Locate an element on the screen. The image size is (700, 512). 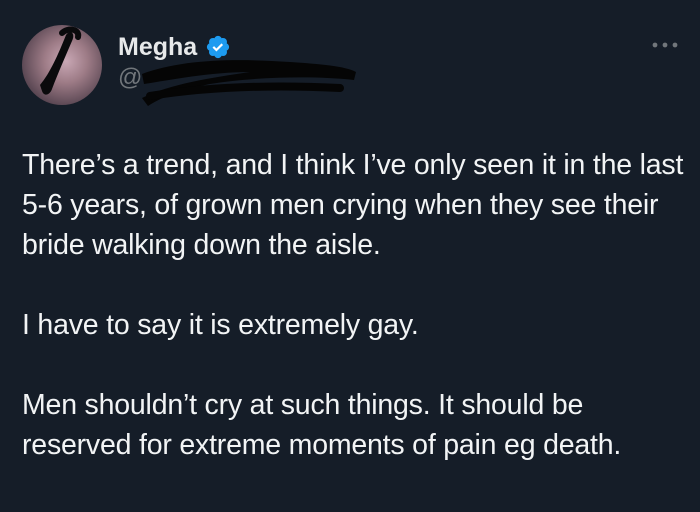
tweet-paragraph: I have to say it is extremely gay. is located at coordinates (220, 325).